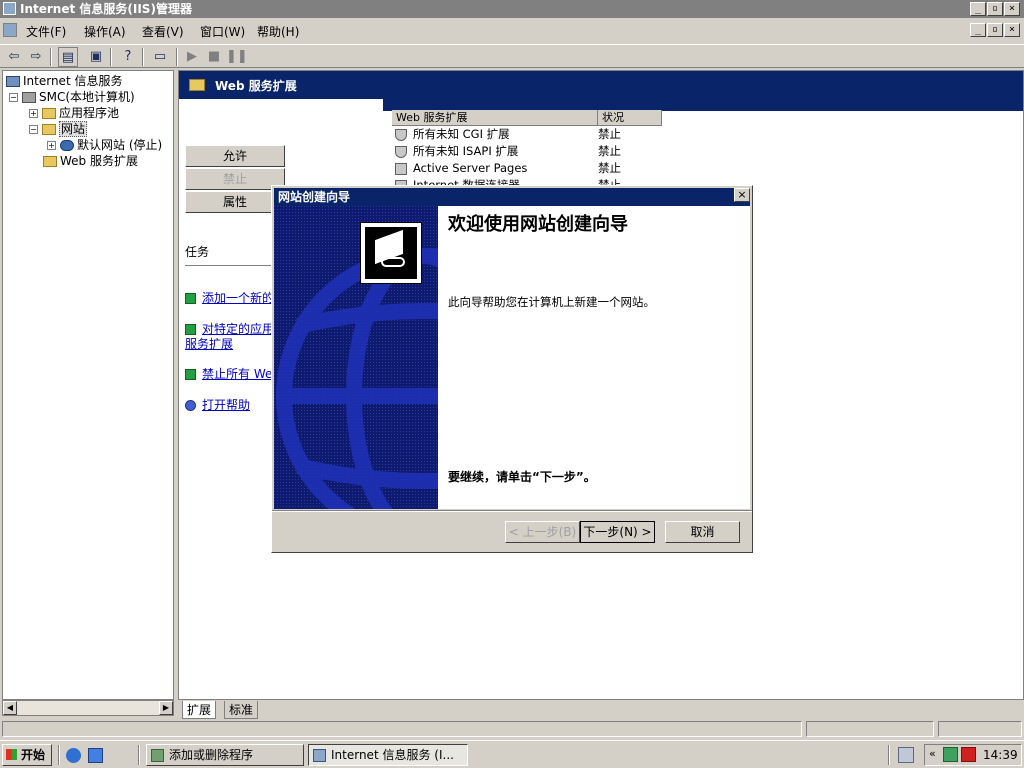  What do you see at coordinates (978, 30) in the screenshot?
I see `child-minimize-button: _` at bounding box center [978, 30].